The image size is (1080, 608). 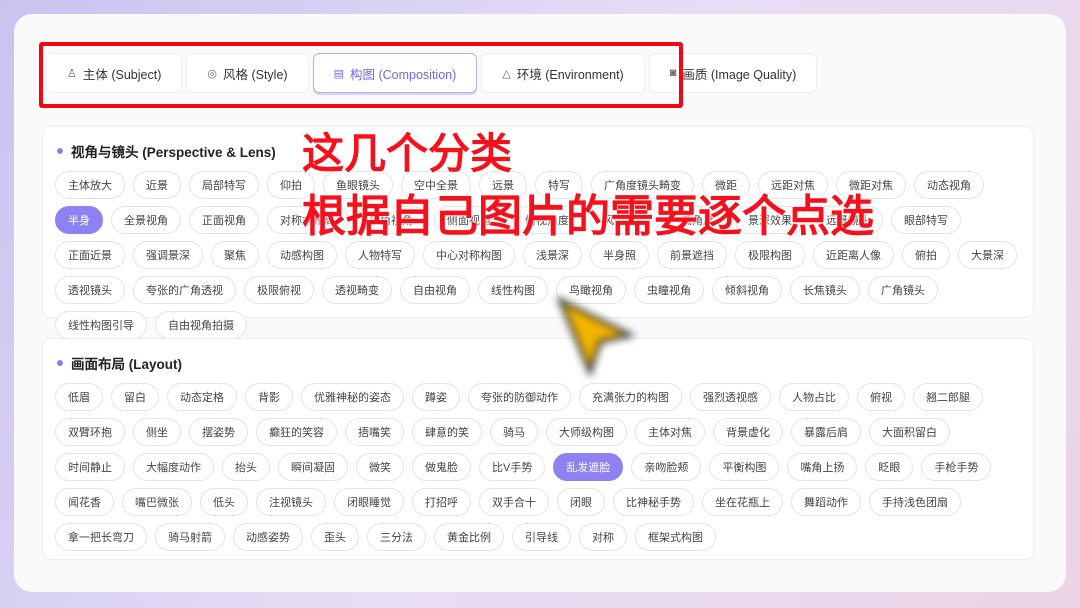 What do you see at coordinates (79, 220) in the screenshot?
I see `option-chip: 半身` at bounding box center [79, 220].